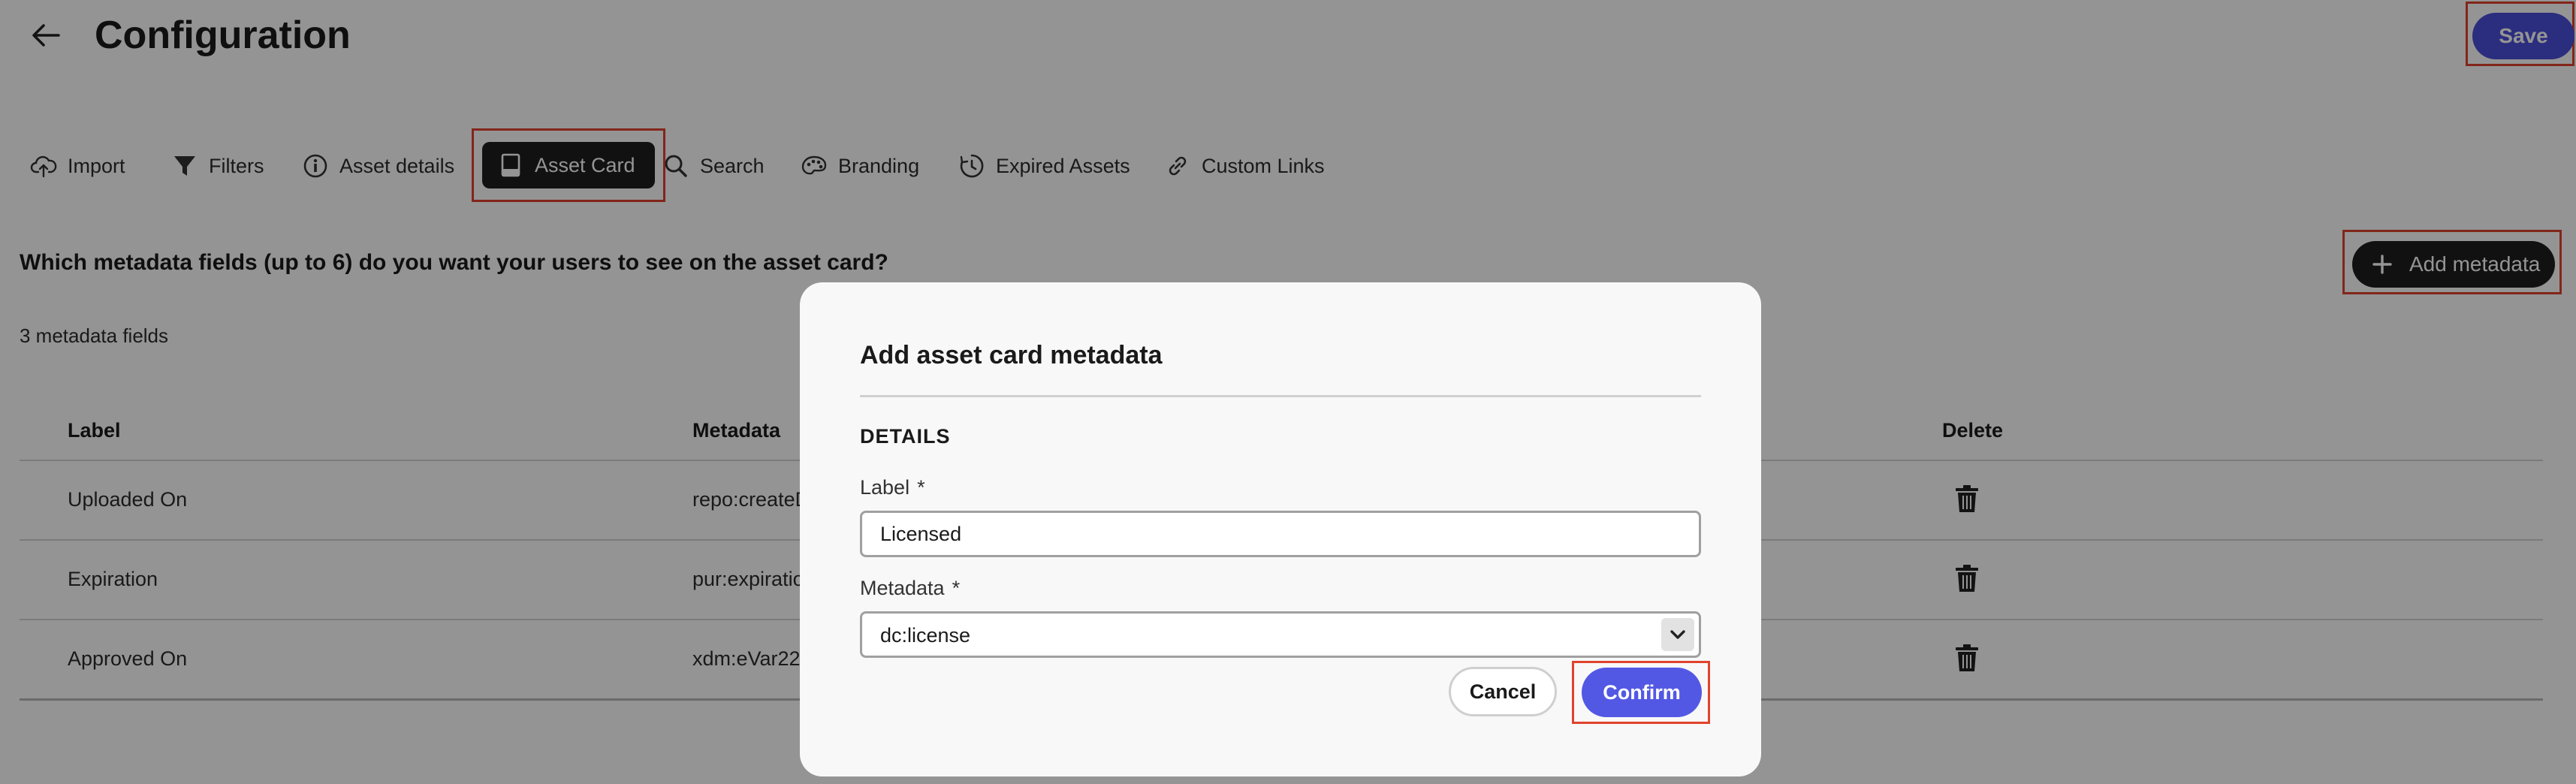 The width and height of the screenshot is (2576, 784). I want to click on cancel-button: Cancel, so click(1503, 691).